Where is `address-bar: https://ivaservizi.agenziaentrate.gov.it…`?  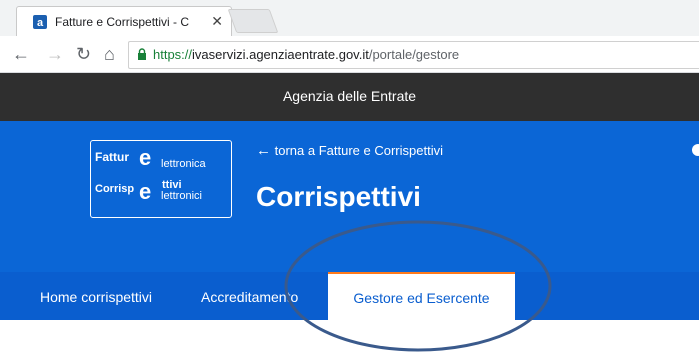
address-bar: https://ivaservizi.agenziaentrate.gov.it… is located at coordinates (413, 55).